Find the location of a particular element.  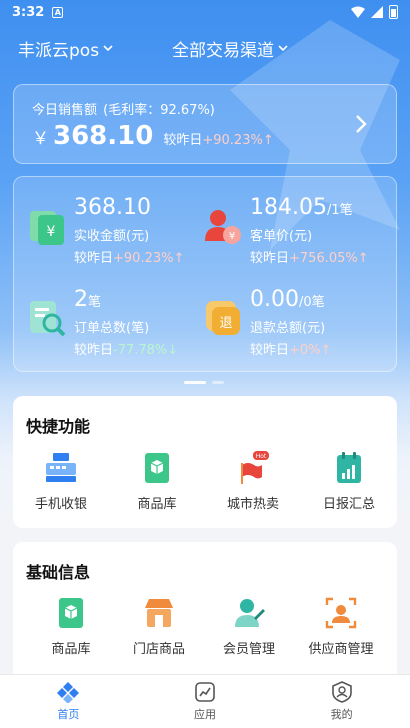

today-sales-amount-row: ￥ 368.10 较昨日+90.23%↑ is located at coordinates (153, 136).